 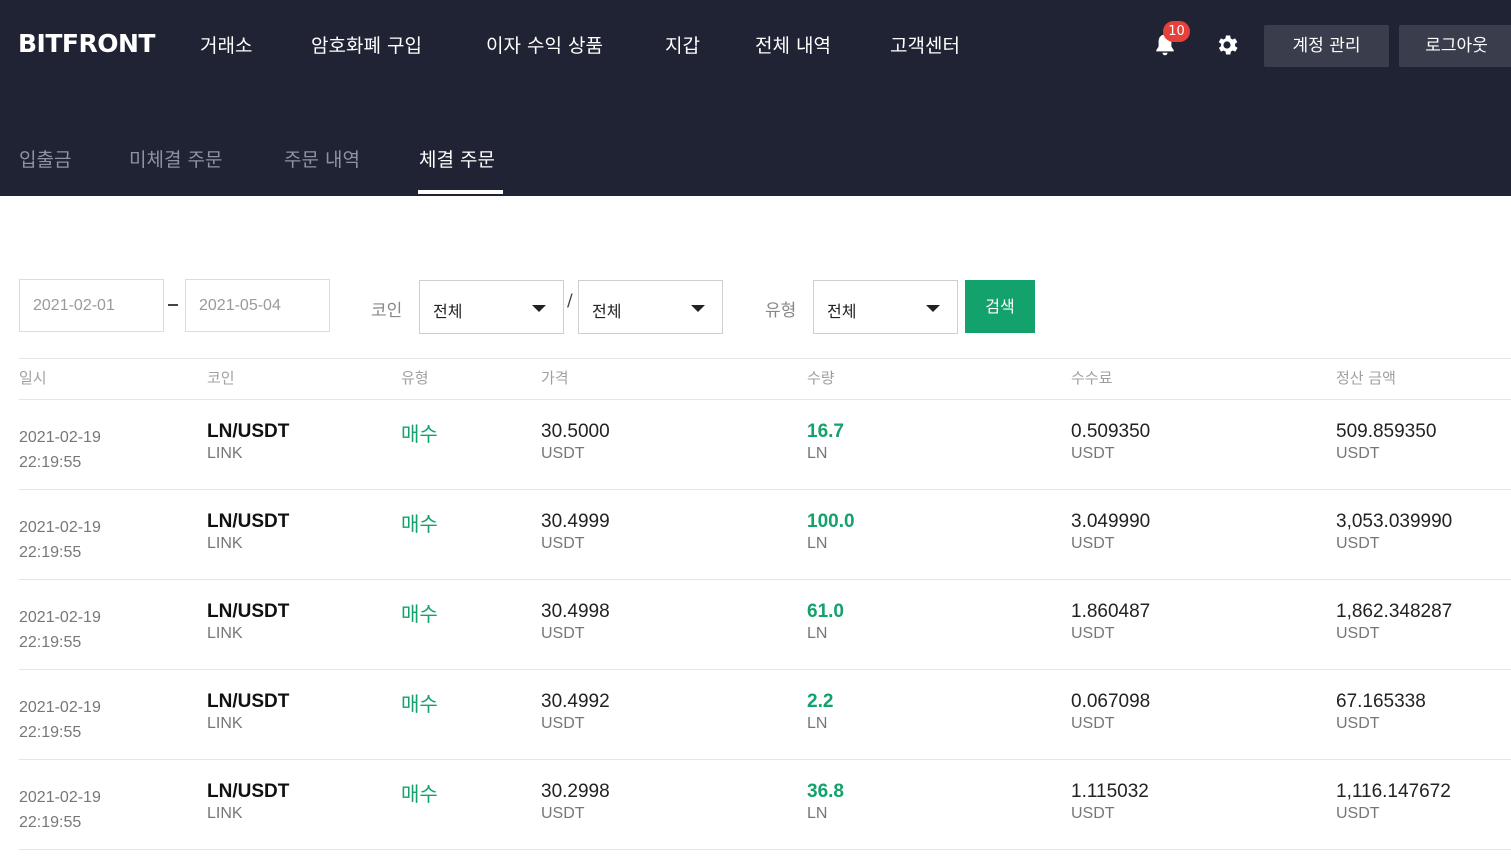 I want to click on trade-fee: 3.049990, so click(x=1111, y=521).